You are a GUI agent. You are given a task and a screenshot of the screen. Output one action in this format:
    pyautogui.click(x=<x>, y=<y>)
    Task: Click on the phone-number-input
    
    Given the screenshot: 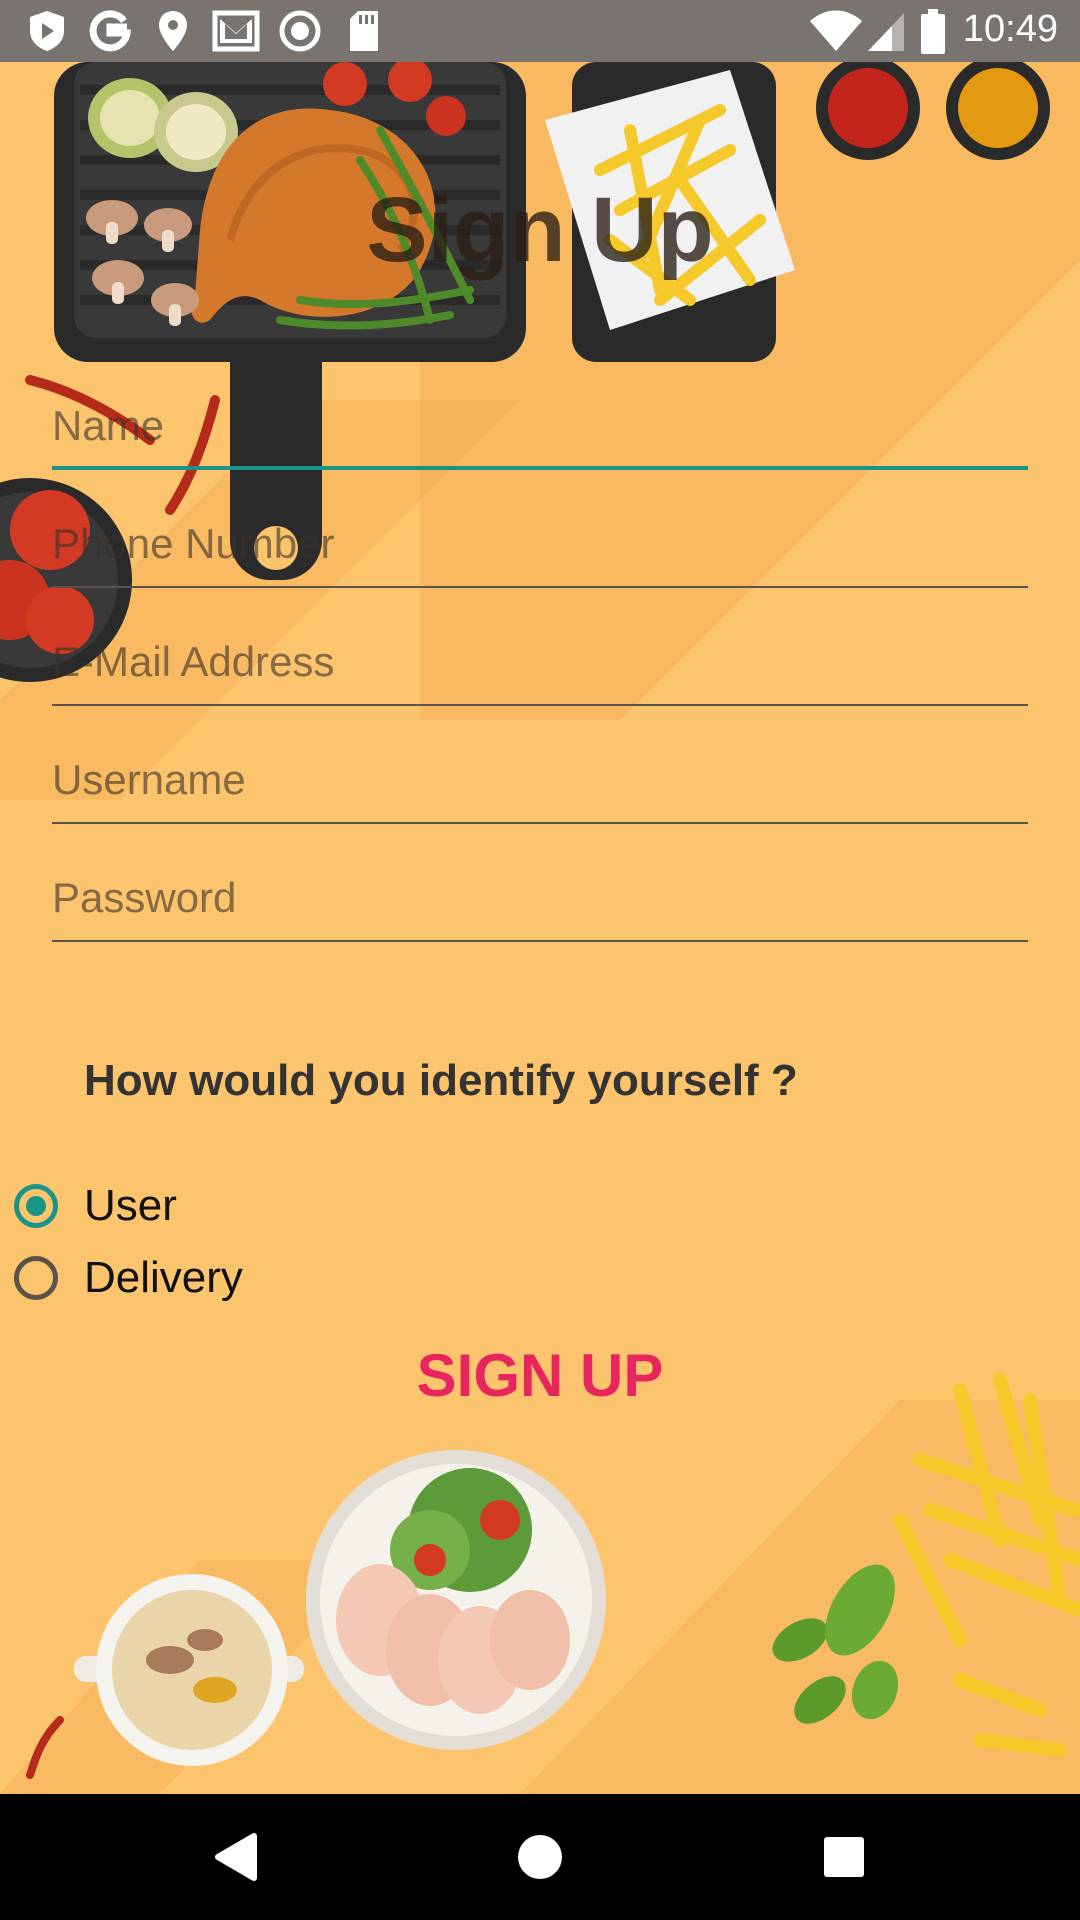 What is the action you would take?
    pyautogui.click(x=540, y=546)
    